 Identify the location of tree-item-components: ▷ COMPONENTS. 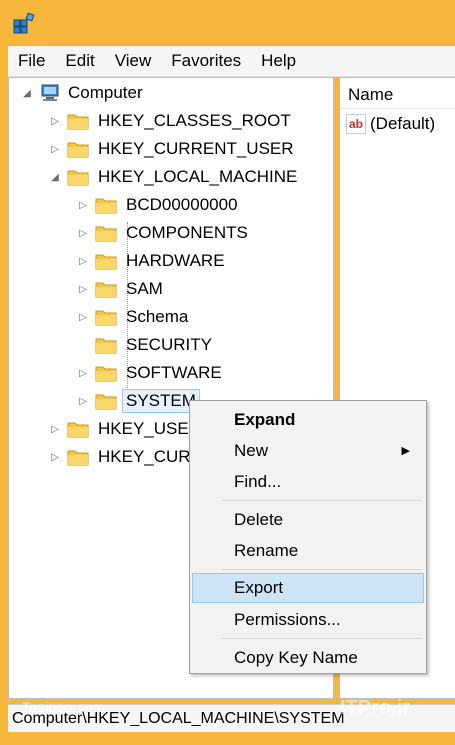
(163, 233).